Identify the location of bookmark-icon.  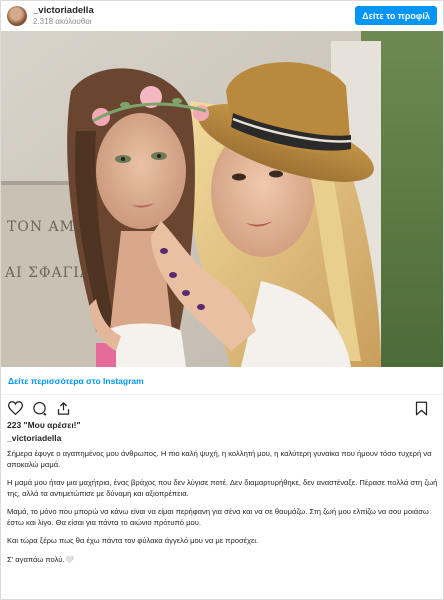
(421, 408).